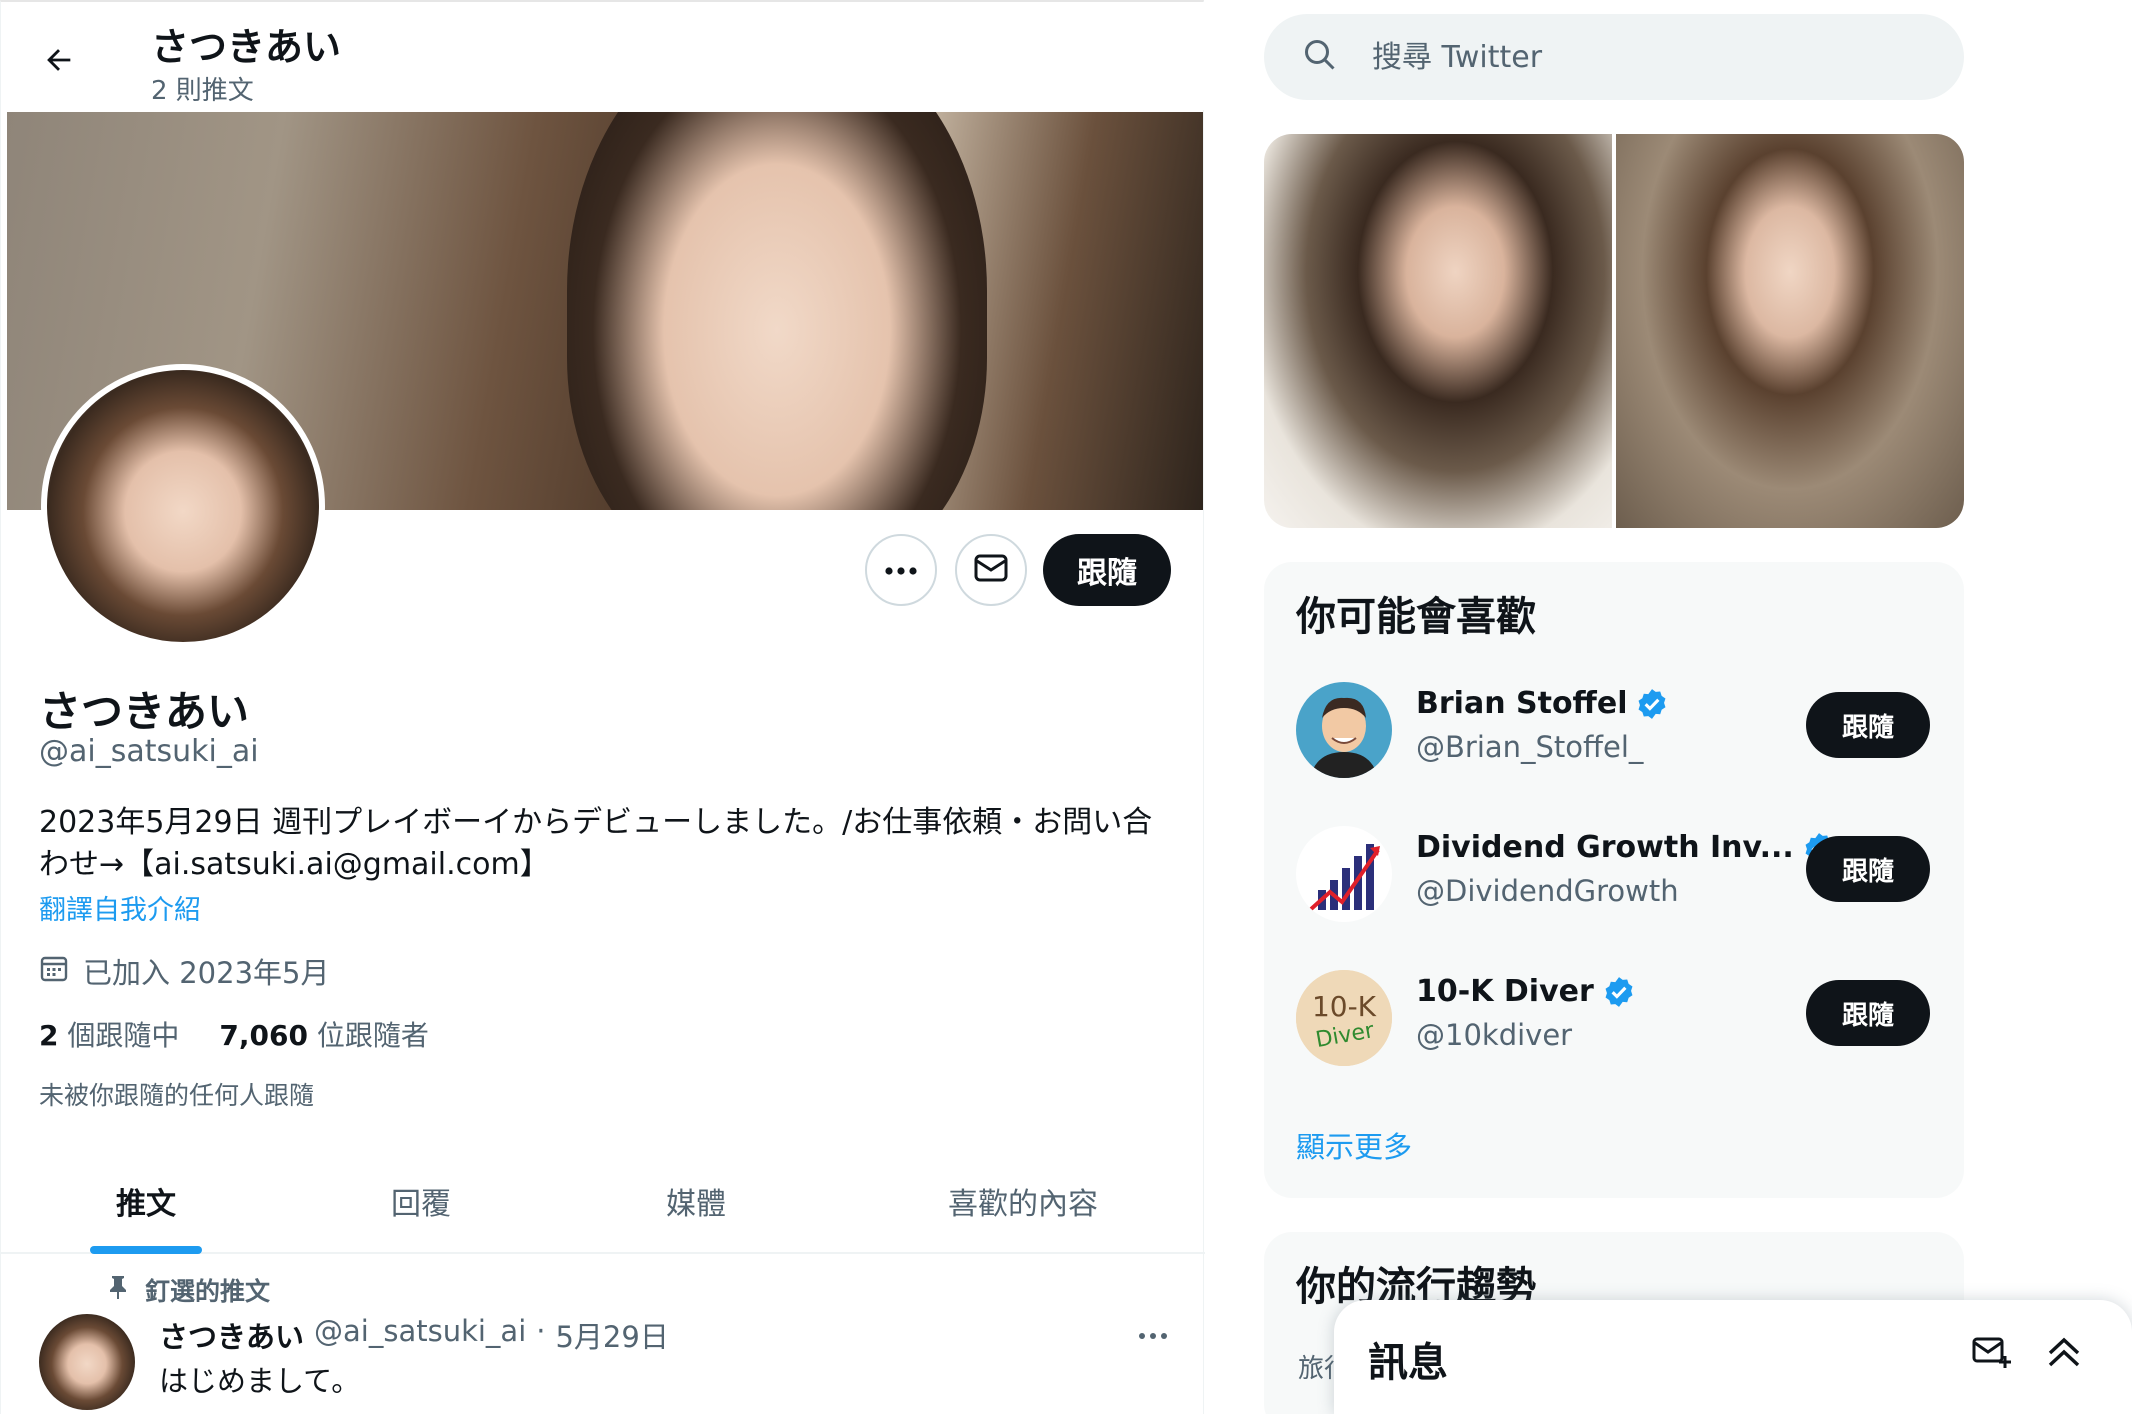 This screenshot has width=2132, height=1414. I want to click on tweet-author-avatar, so click(87, 1362).